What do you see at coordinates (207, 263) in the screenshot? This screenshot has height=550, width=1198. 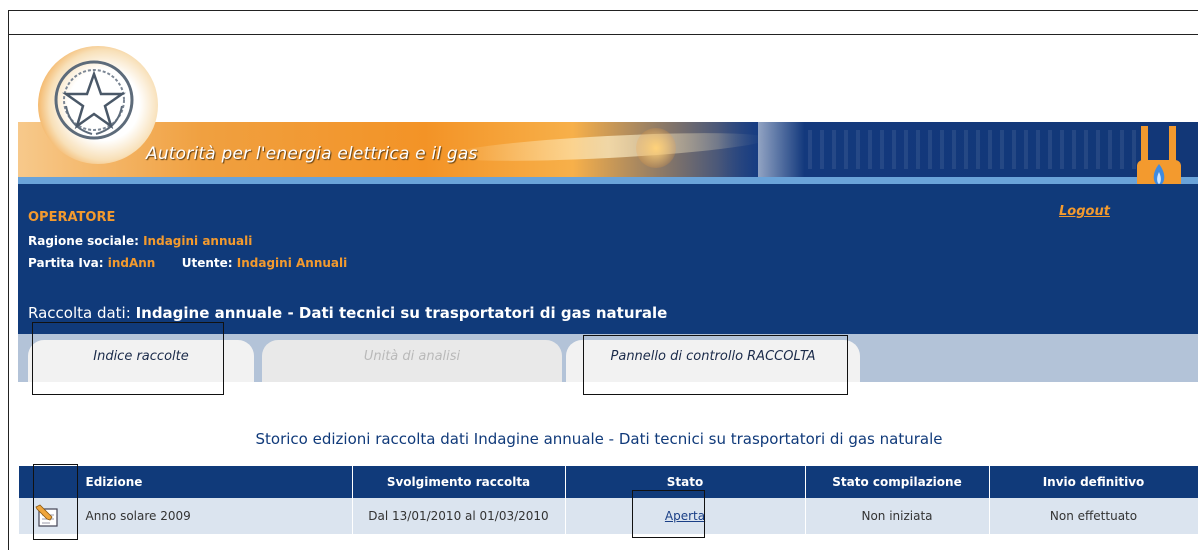 I see `utente-label: Utente:` at bounding box center [207, 263].